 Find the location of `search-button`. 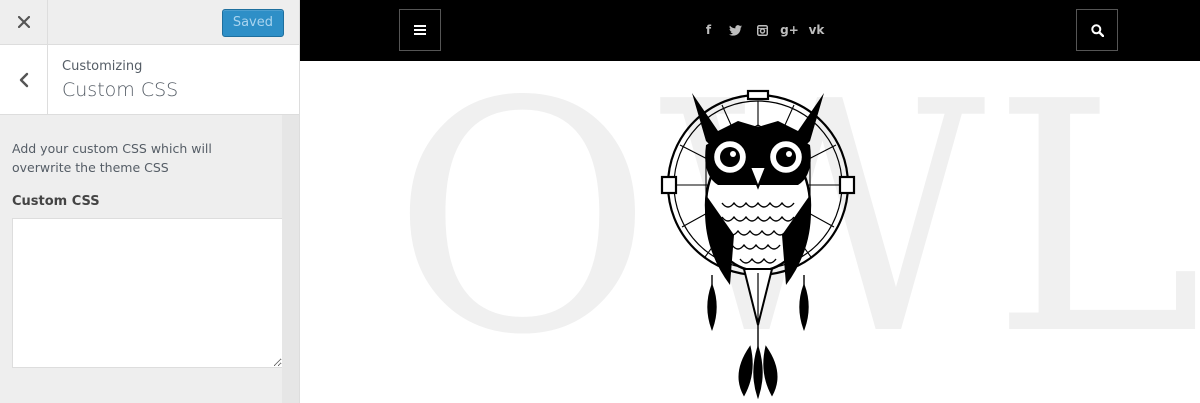

search-button is located at coordinates (1097, 30).